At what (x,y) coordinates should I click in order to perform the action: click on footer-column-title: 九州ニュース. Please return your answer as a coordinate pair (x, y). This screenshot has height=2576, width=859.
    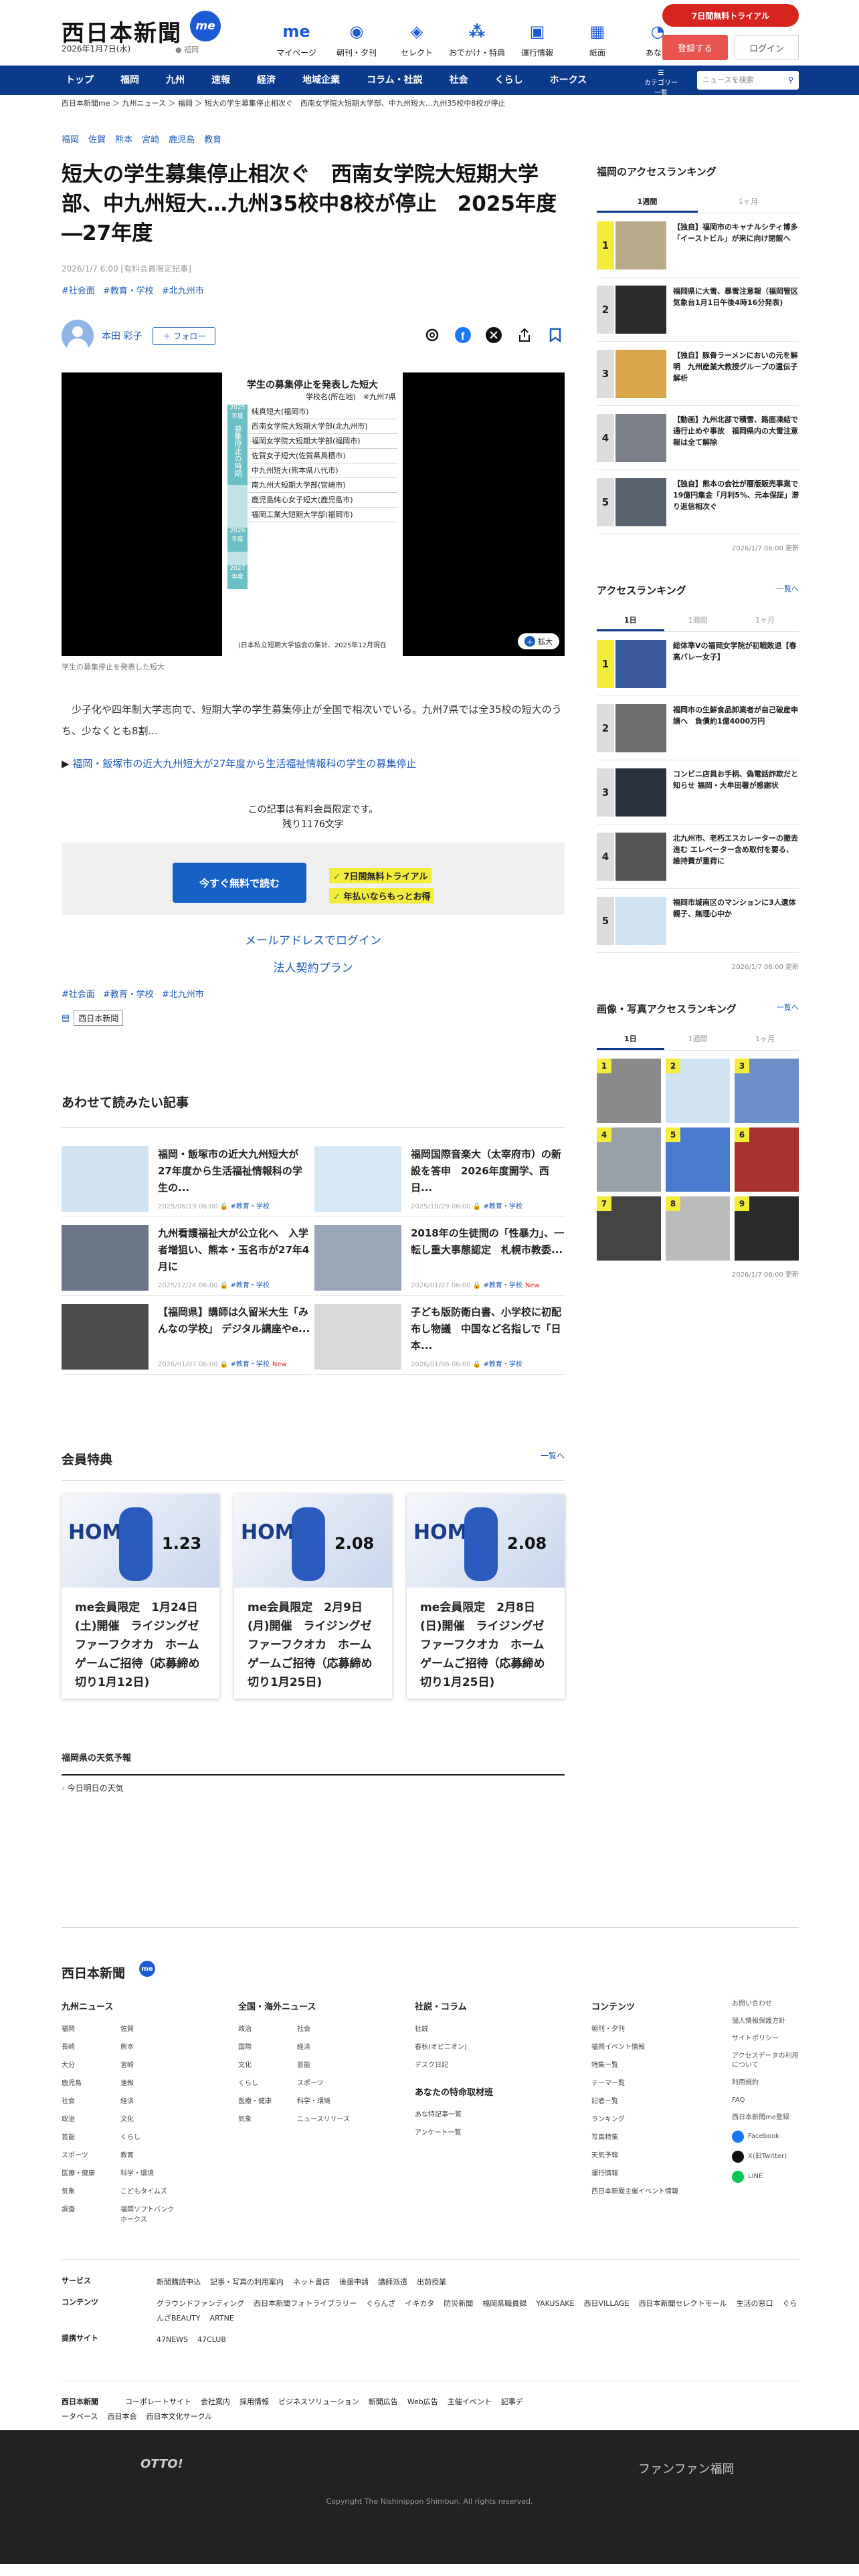
    Looking at the image, I should click on (150, 2006).